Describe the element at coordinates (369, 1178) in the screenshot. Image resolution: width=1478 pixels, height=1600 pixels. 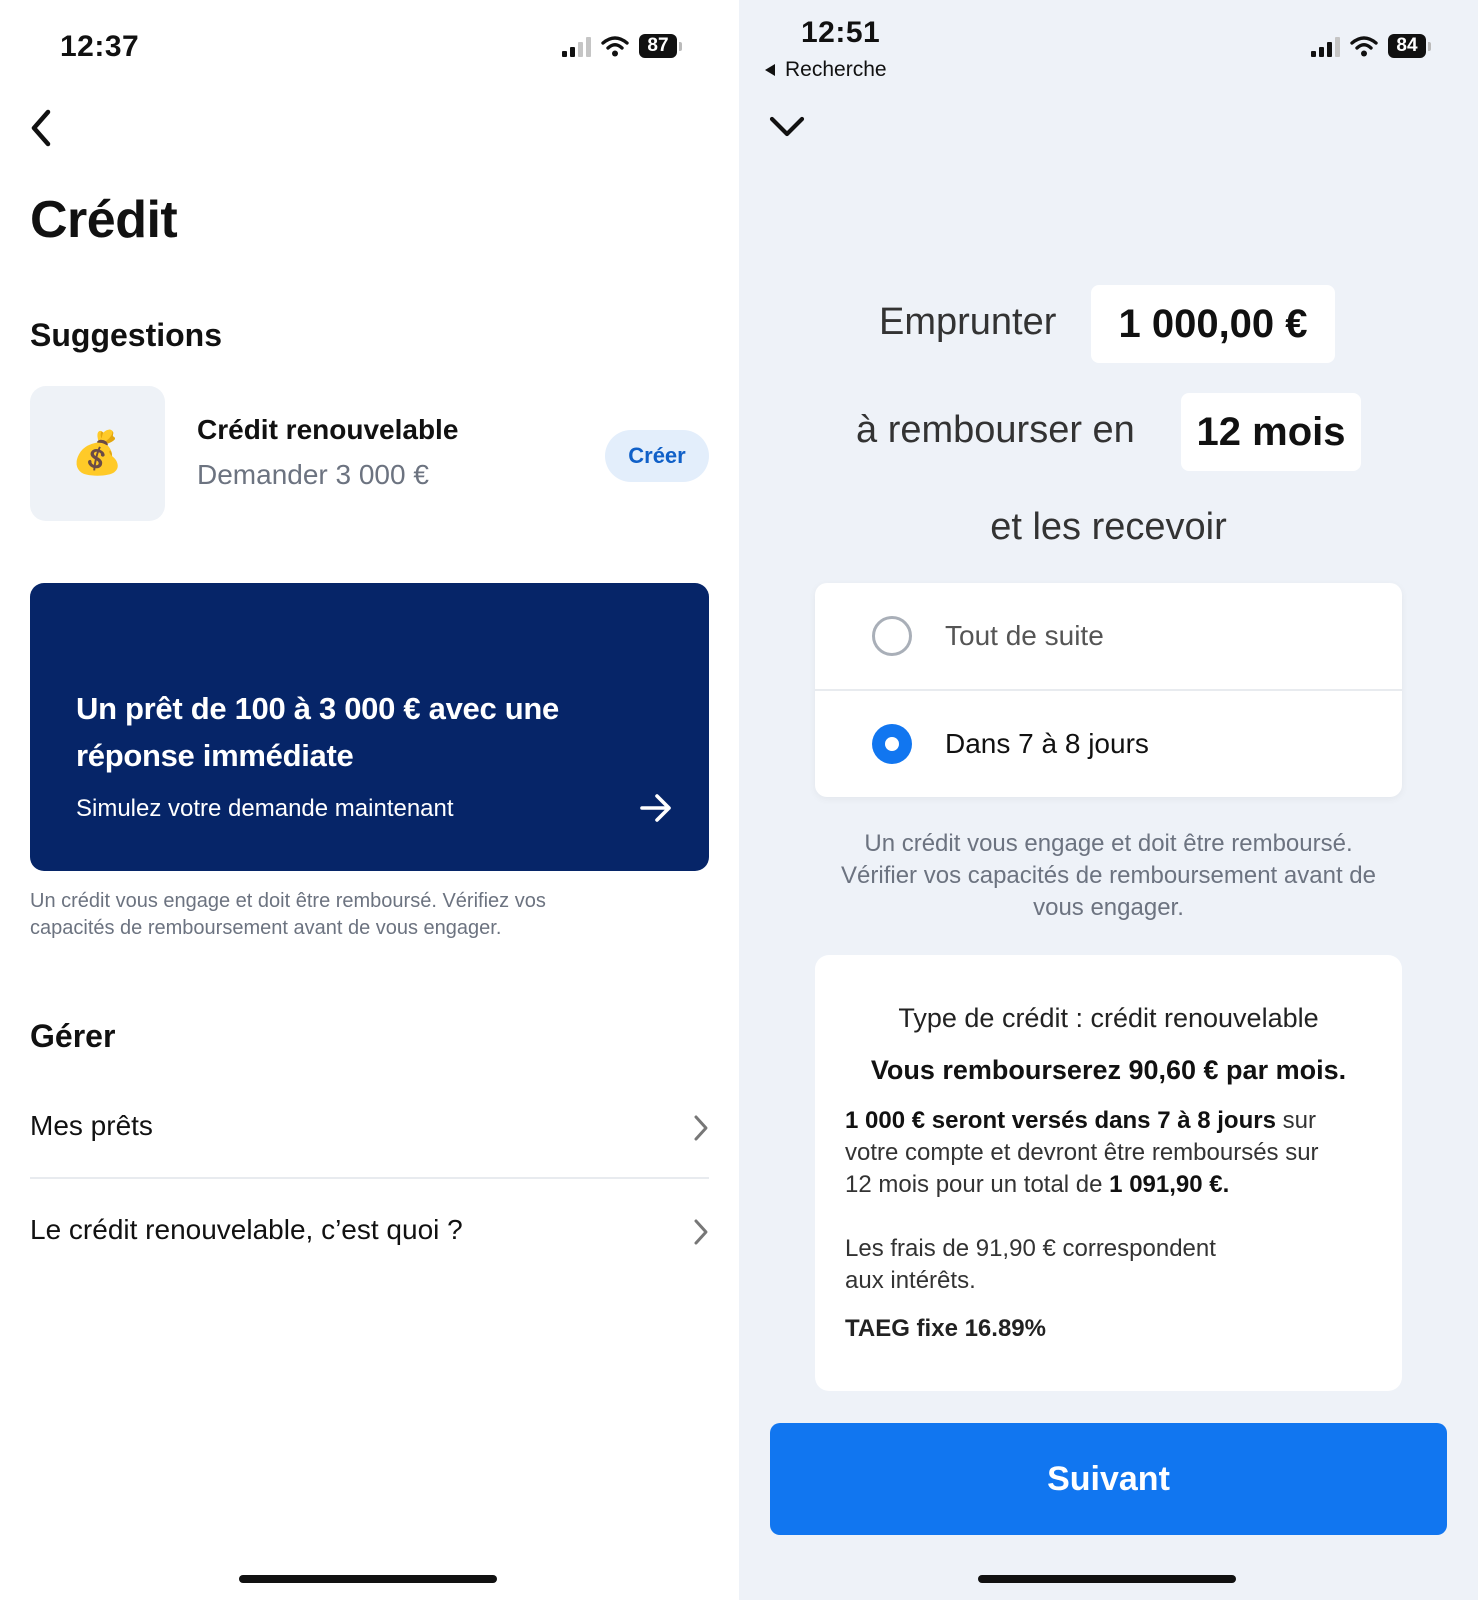
I see `list-divider` at that location.